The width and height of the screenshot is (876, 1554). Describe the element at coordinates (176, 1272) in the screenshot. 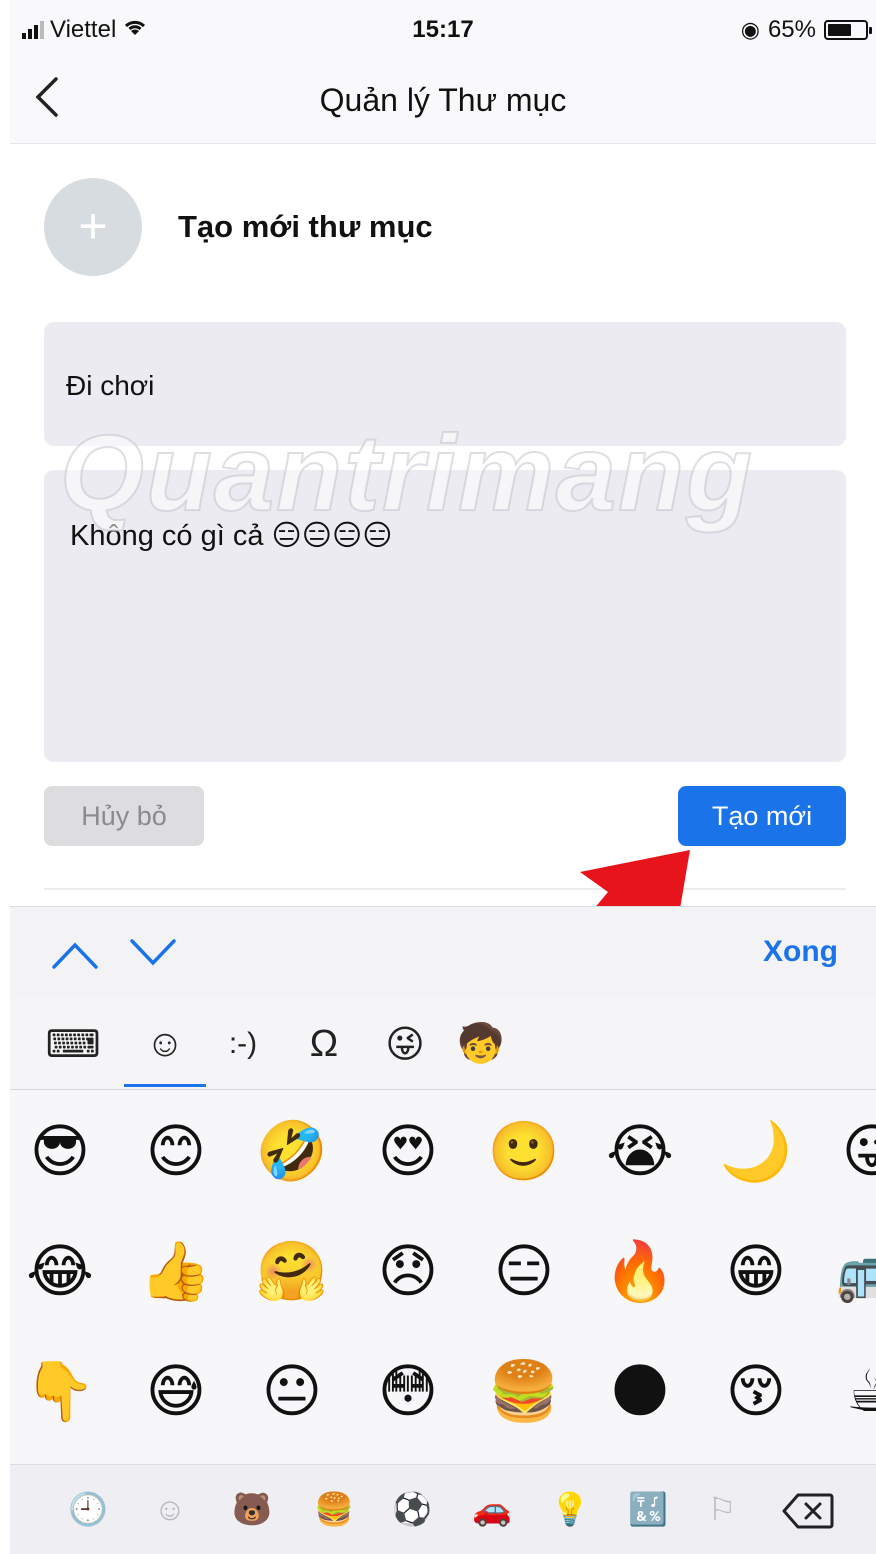

I see `emoji-key: 👍` at that location.